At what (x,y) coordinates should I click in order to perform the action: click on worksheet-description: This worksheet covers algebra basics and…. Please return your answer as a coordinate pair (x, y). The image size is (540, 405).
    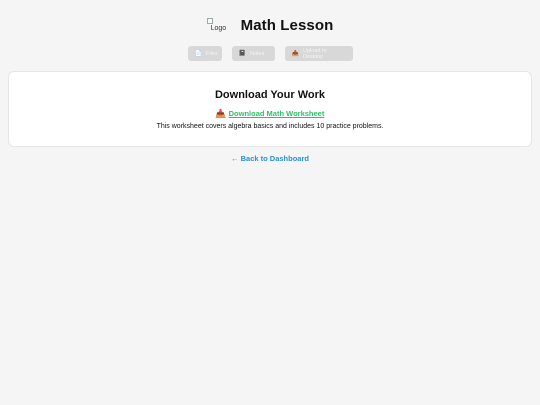
    Looking at the image, I should click on (270, 126).